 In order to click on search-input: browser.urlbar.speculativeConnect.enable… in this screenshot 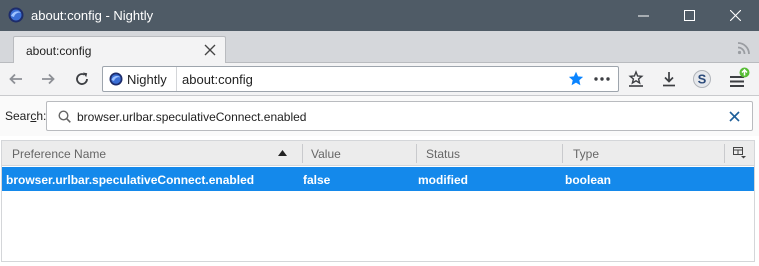, I will do `click(399, 116)`.